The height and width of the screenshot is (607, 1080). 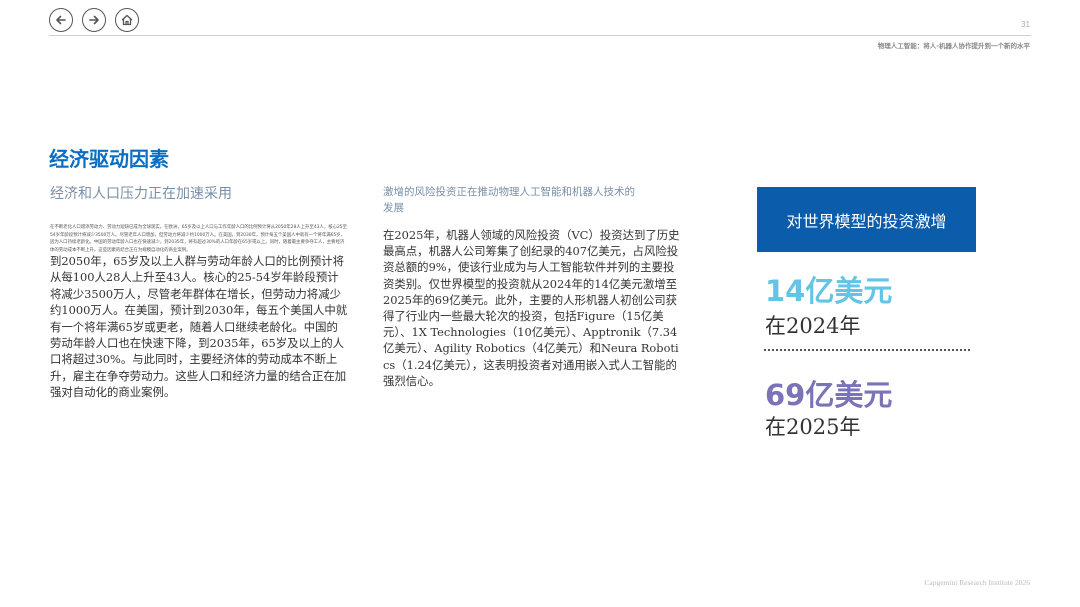 I want to click on stat-2025-label: 在2025年, so click(x=813, y=427).